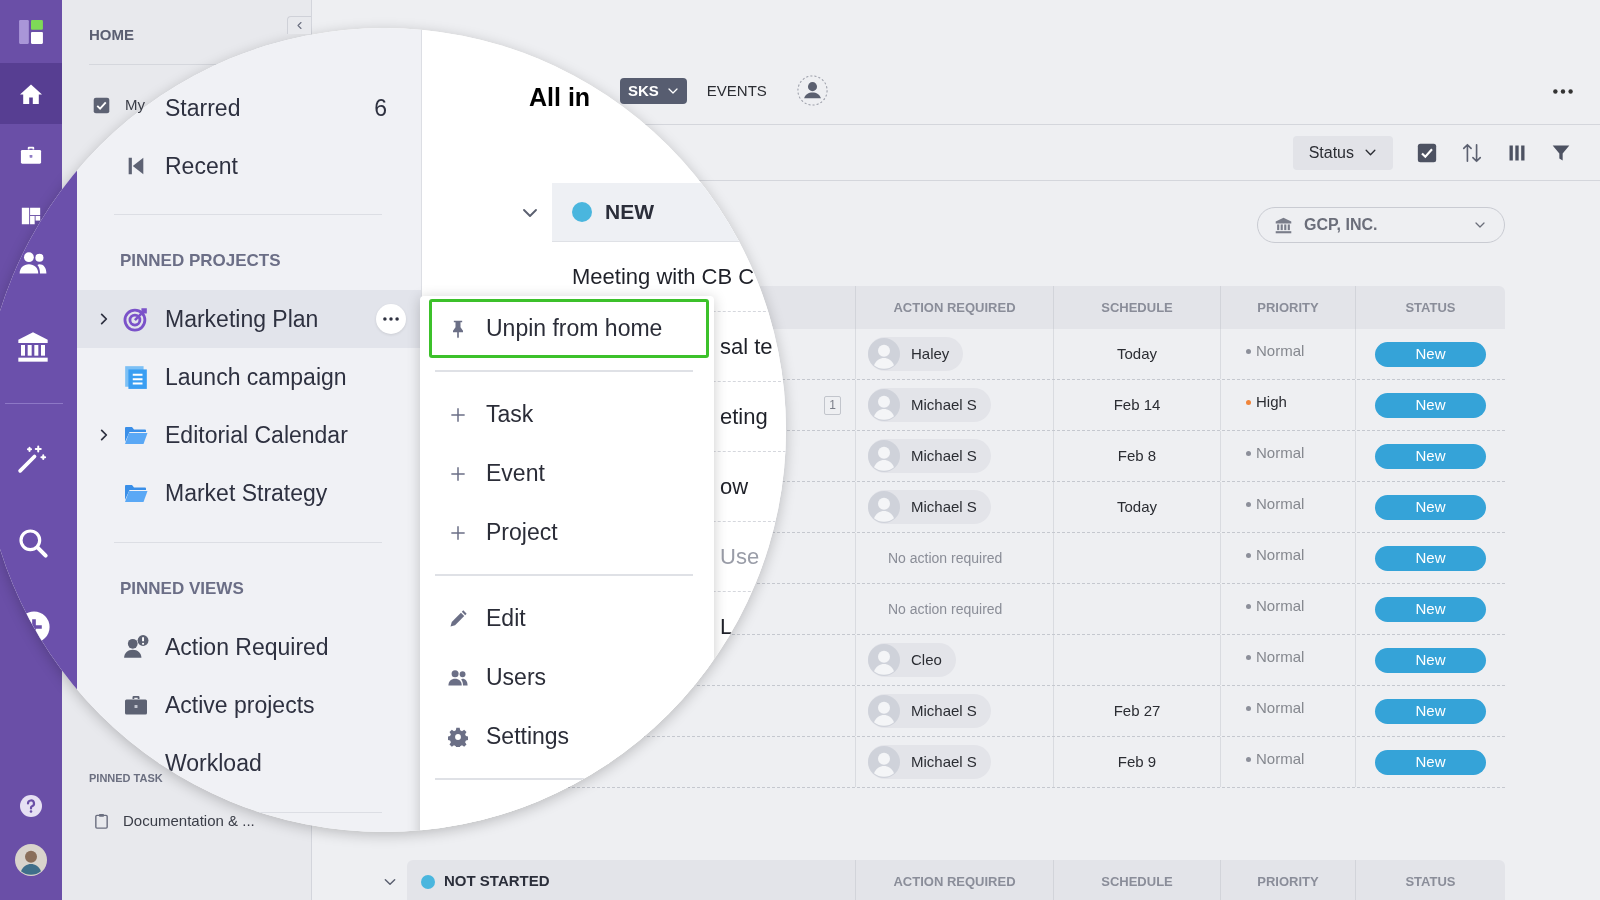 The image size is (1600, 900). I want to click on task-title: Use, so click(740, 557).